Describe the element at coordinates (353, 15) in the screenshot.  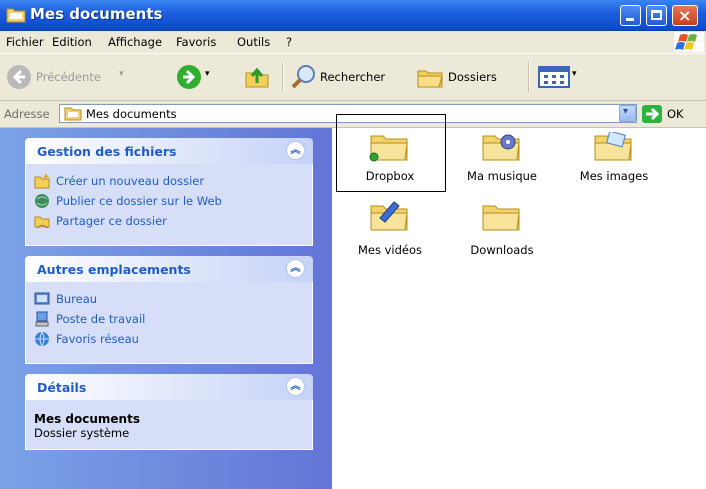
I see `title-bar: Mes documents ×` at that location.